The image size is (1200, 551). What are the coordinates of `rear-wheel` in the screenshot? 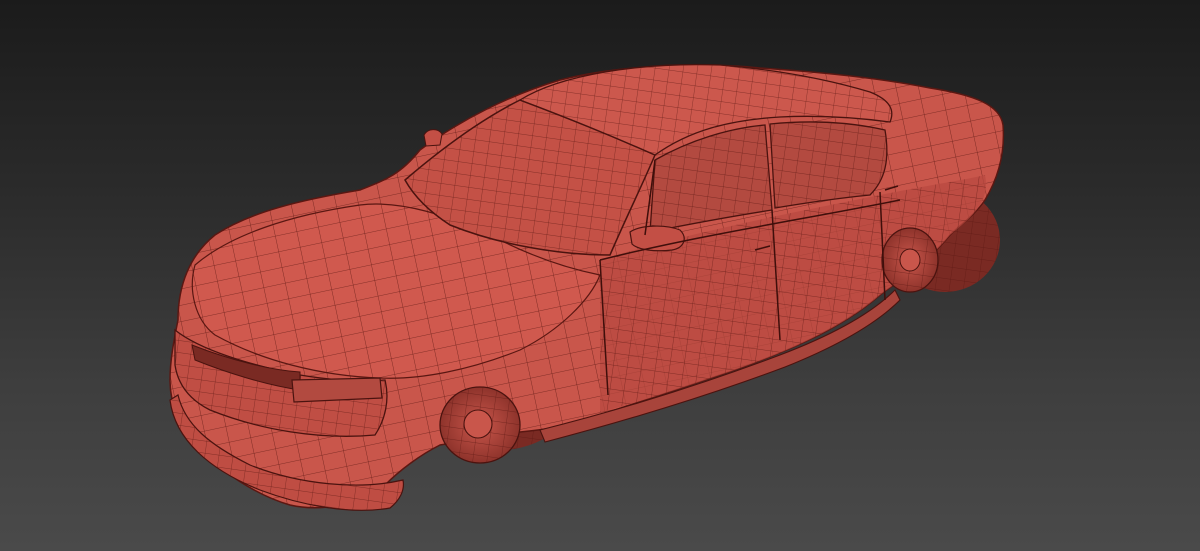 It's located at (910, 260).